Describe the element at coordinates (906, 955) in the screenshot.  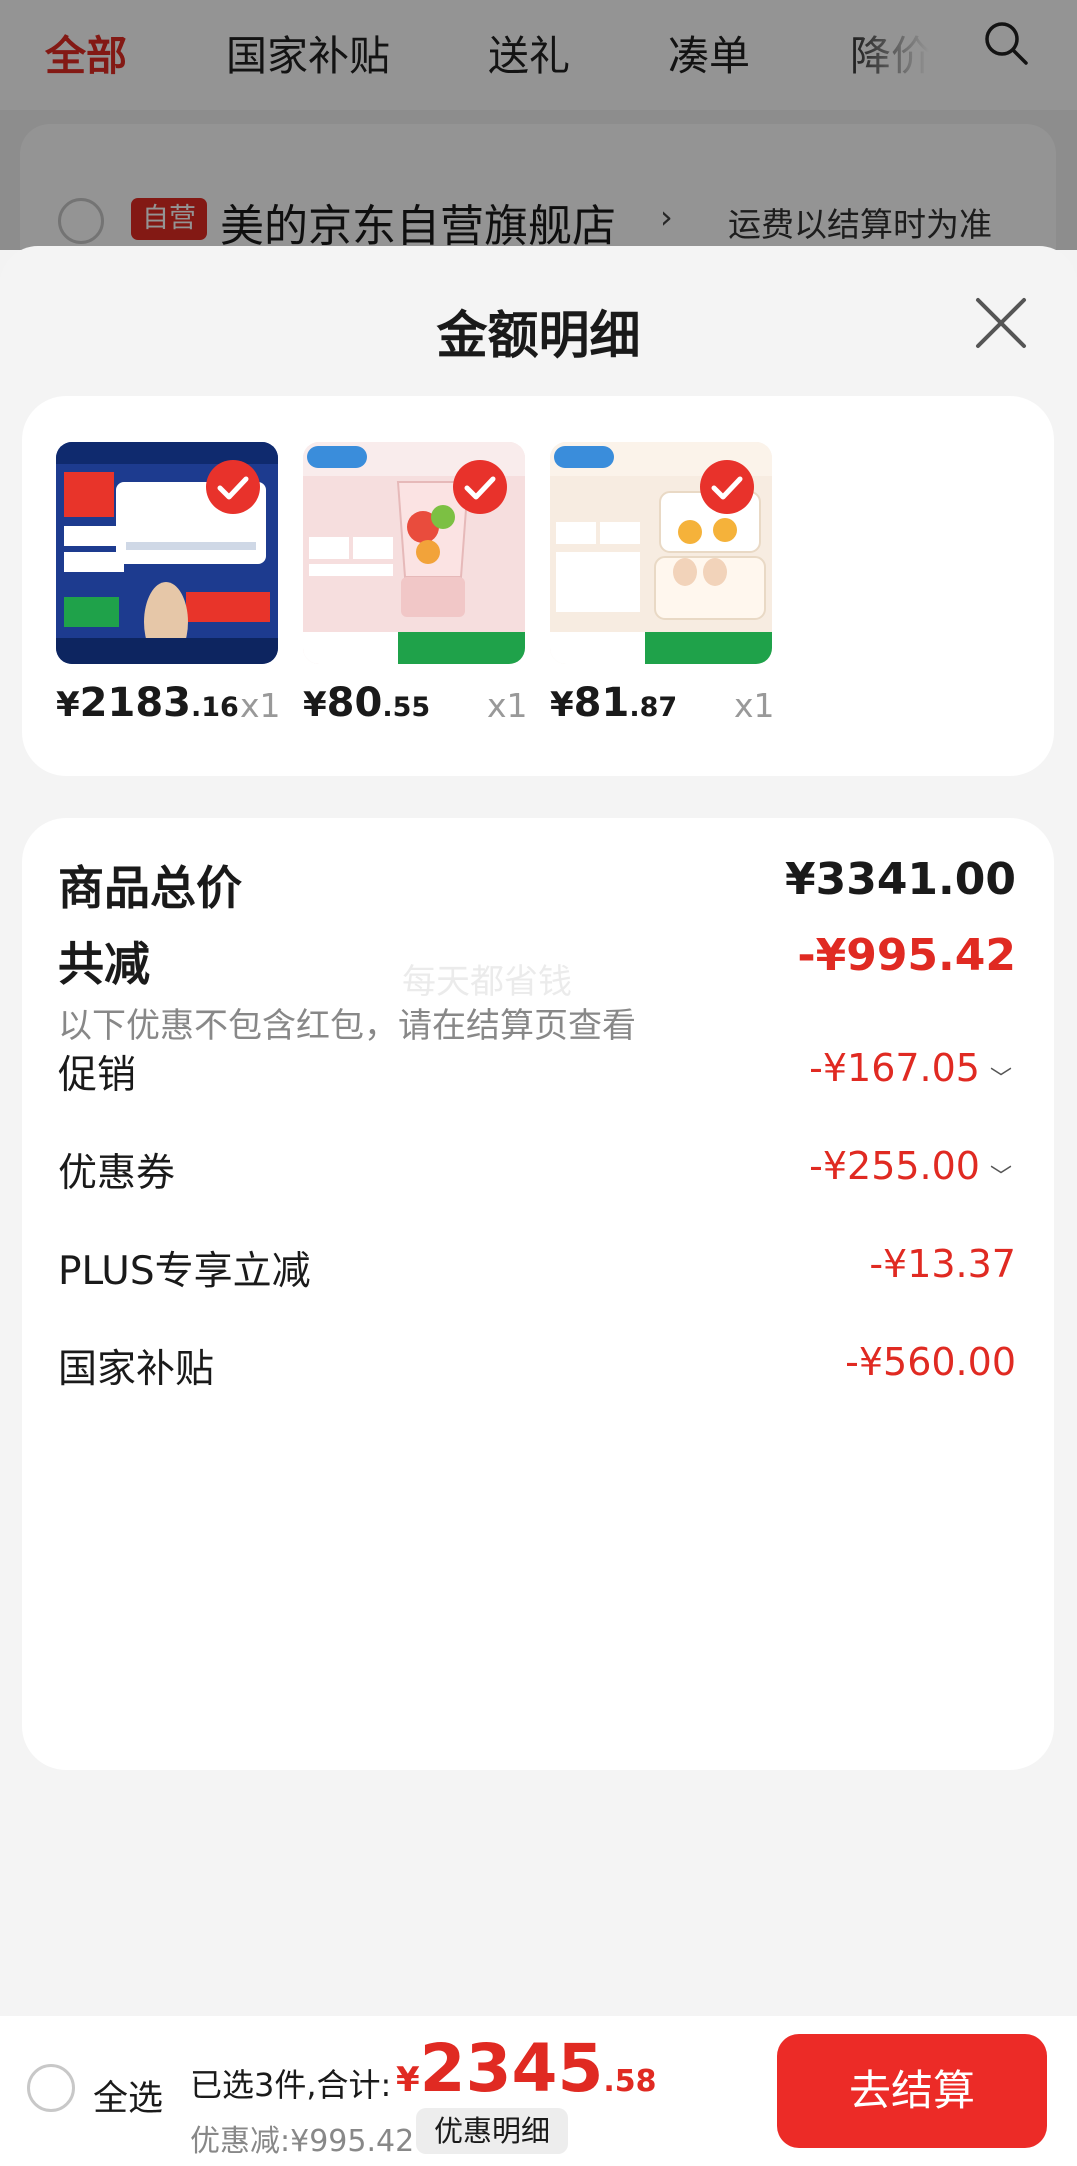
I see `total-reduction-value: -¥995.42` at that location.